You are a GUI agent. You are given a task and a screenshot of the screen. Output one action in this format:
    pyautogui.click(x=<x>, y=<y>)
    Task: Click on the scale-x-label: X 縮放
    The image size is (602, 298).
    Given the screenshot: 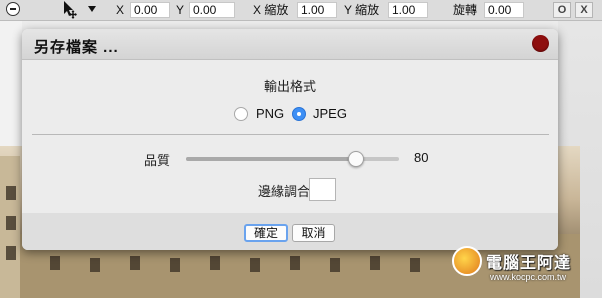 What is the action you would take?
    pyautogui.click(x=271, y=10)
    